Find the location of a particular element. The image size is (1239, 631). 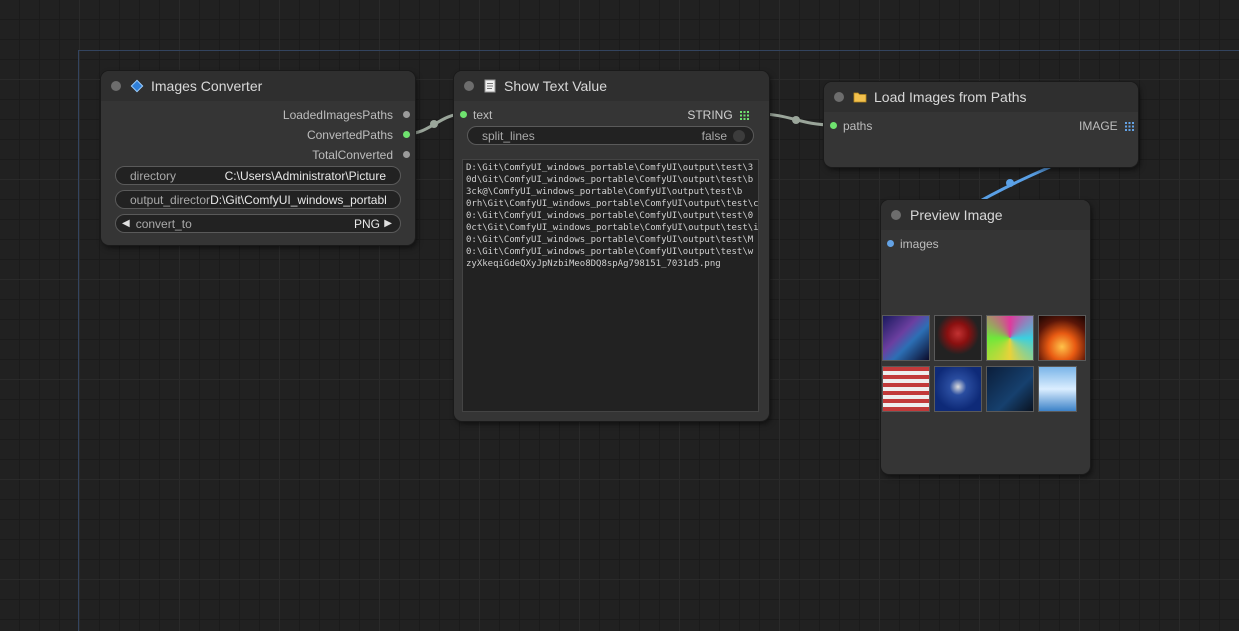

thumbnail-fire is located at coordinates (1062, 338).